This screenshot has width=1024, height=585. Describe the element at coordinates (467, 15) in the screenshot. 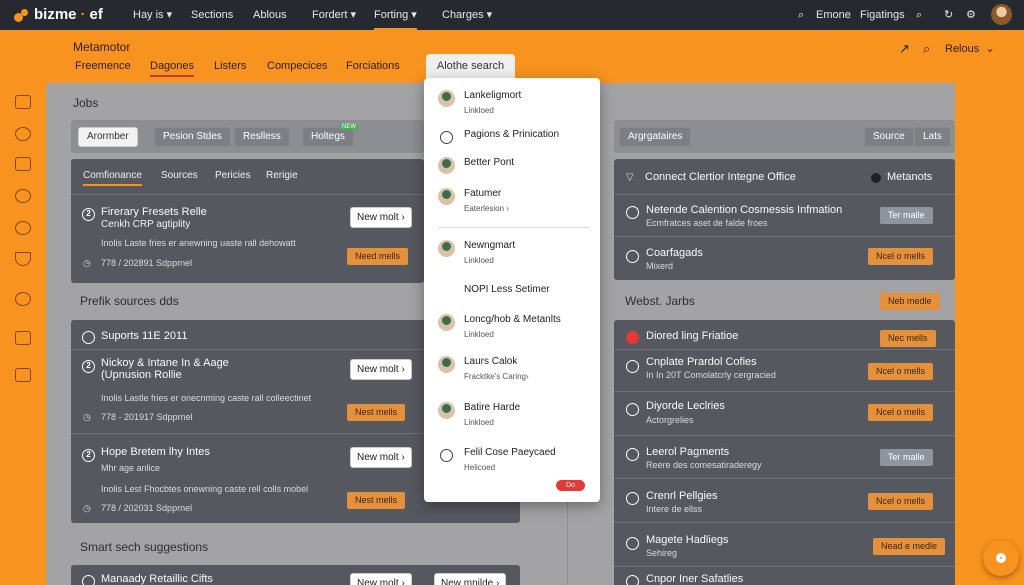

I see `nav-item-charges: Charges ▾` at that location.